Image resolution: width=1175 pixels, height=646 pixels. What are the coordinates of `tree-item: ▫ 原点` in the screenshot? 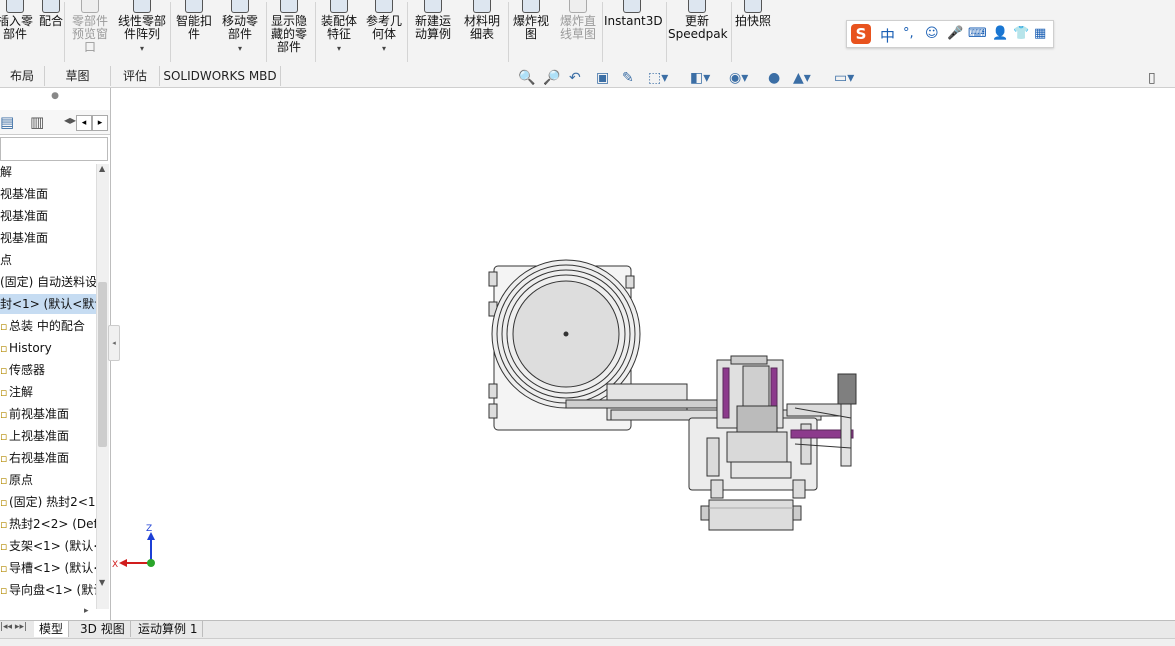 It's located at (48, 480).